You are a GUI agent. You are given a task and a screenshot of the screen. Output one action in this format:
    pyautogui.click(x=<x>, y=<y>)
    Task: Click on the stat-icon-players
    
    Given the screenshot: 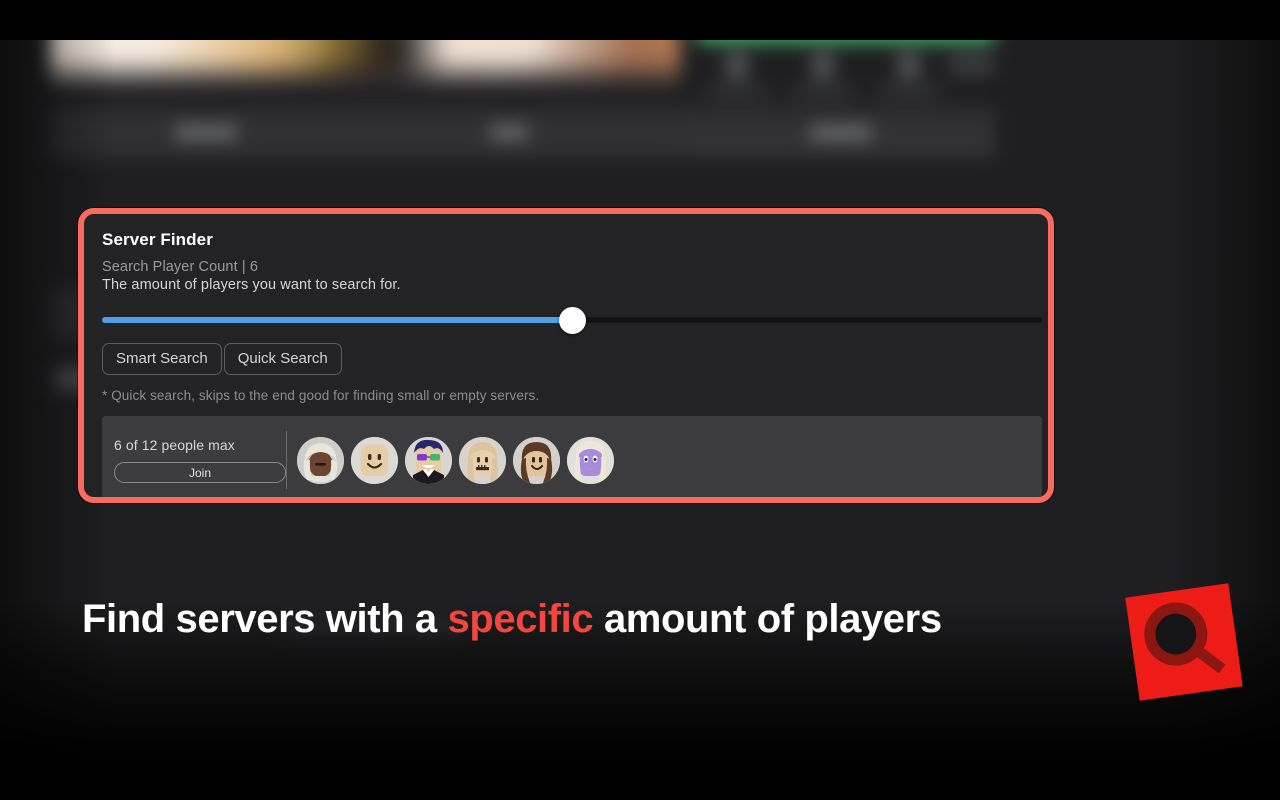 What is the action you would take?
    pyautogui.click(x=737, y=66)
    